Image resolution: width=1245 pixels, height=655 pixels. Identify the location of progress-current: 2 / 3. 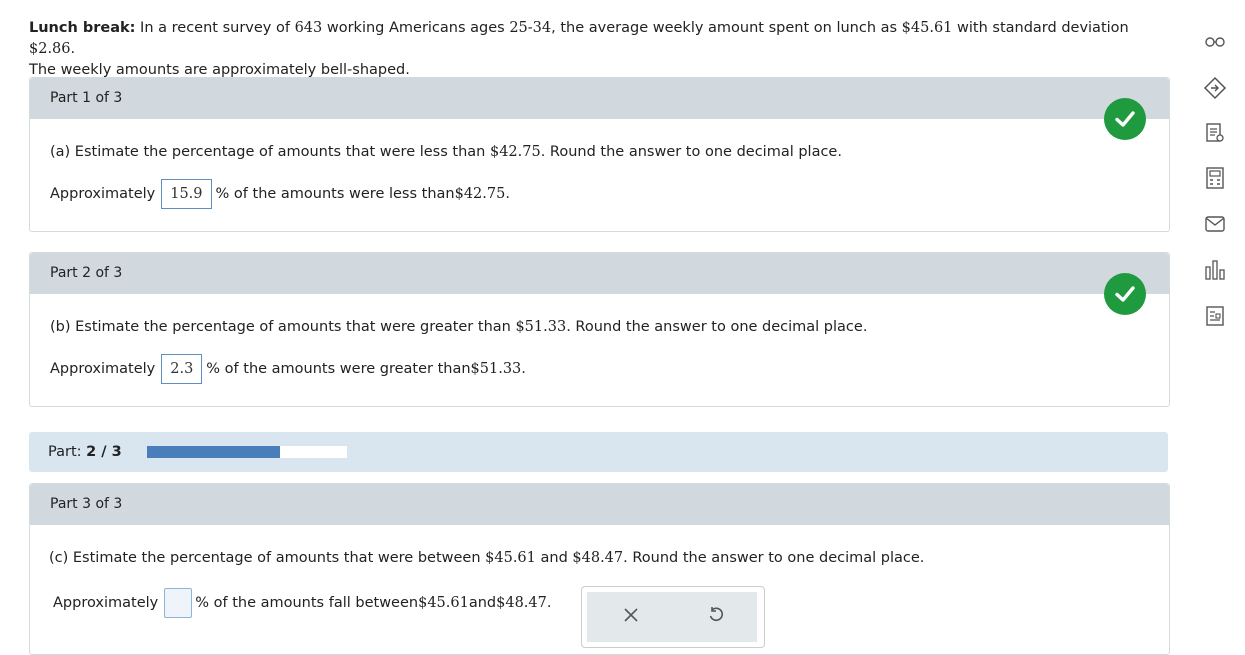
(104, 452).